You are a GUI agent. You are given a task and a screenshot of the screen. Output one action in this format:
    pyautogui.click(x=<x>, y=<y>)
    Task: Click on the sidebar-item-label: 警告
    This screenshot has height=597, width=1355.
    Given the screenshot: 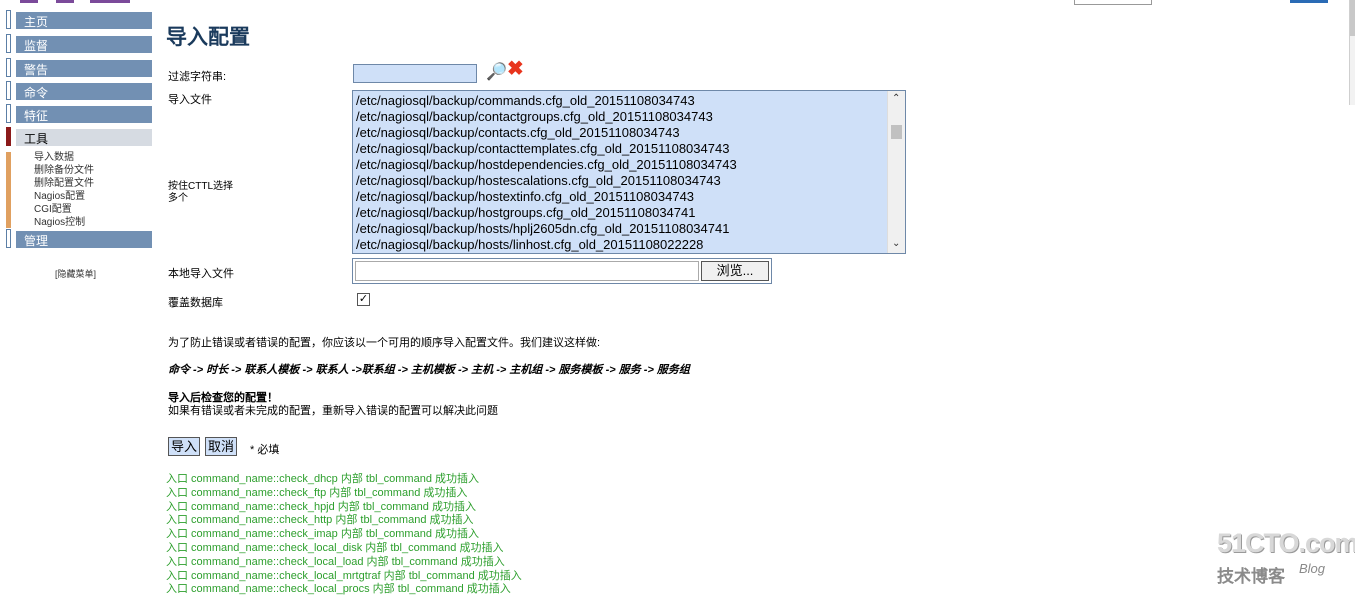 What is the action you would take?
    pyautogui.click(x=36, y=70)
    